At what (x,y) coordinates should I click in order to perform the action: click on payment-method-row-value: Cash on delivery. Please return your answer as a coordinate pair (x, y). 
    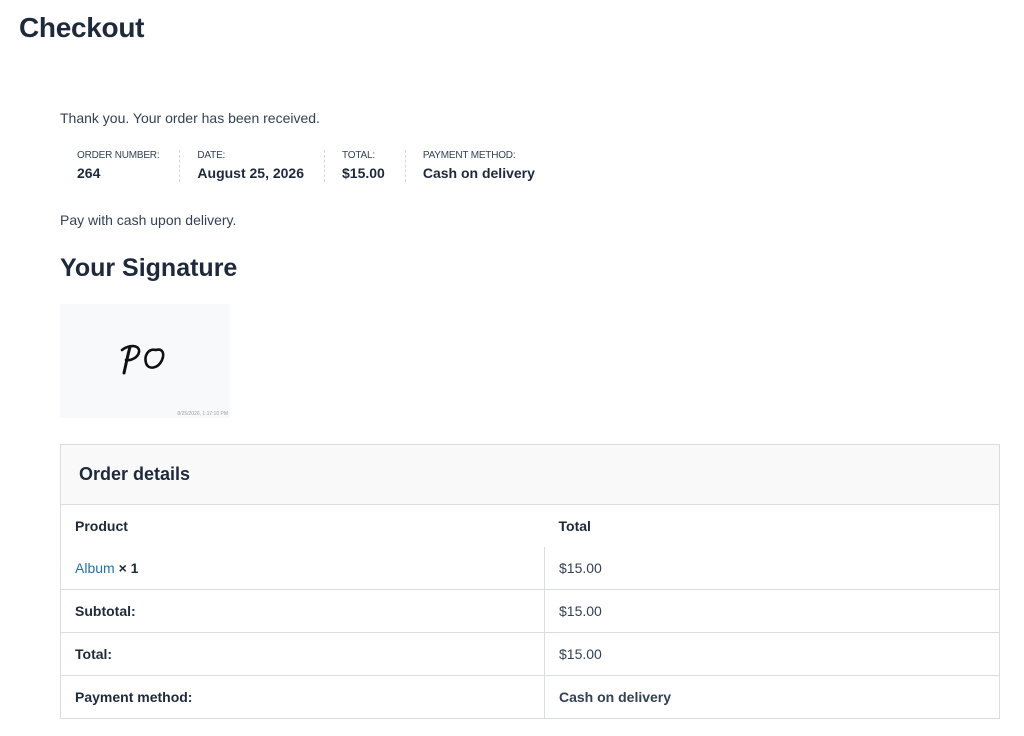
    Looking at the image, I should click on (615, 697).